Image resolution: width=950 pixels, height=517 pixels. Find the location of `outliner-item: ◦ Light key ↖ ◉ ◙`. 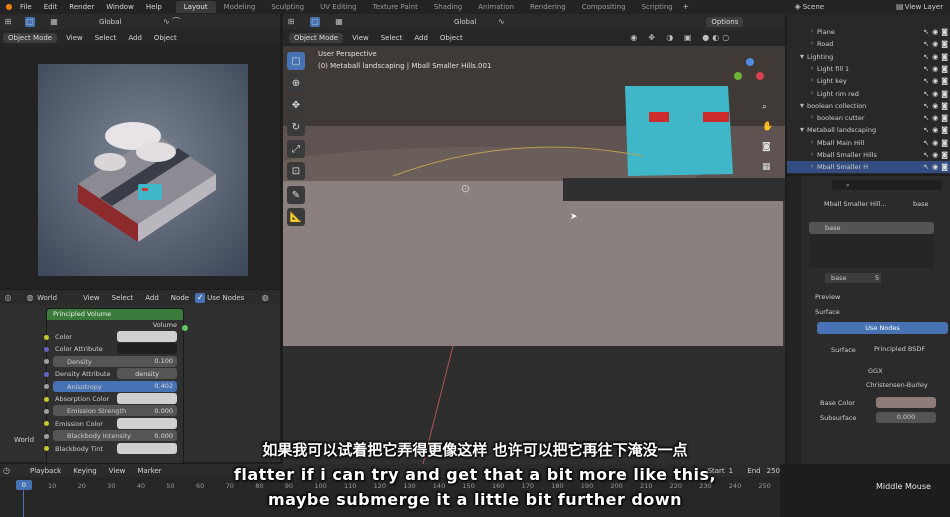

outliner-item: ◦ Light key ↖ ◉ ◙ is located at coordinates (868, 81).